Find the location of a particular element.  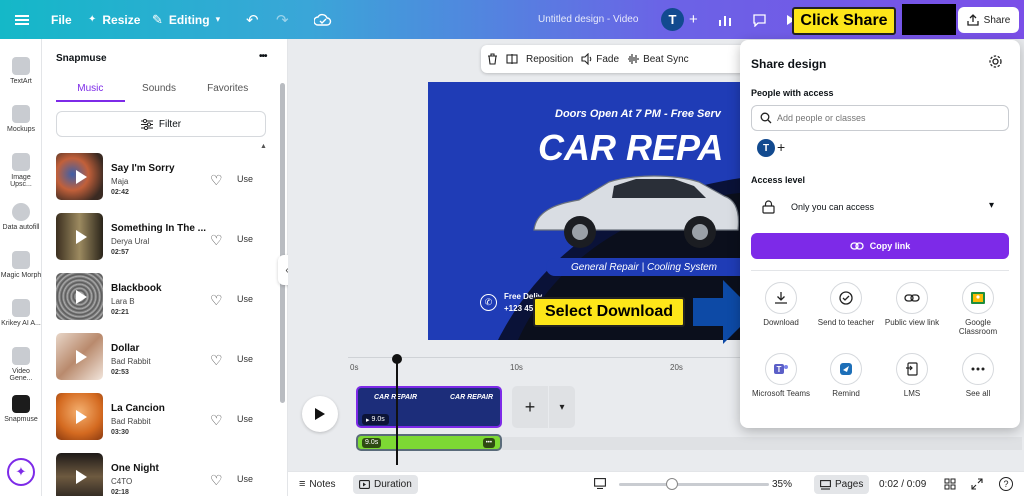

zoom-slider-thumb is located at coordinates (671, 484).